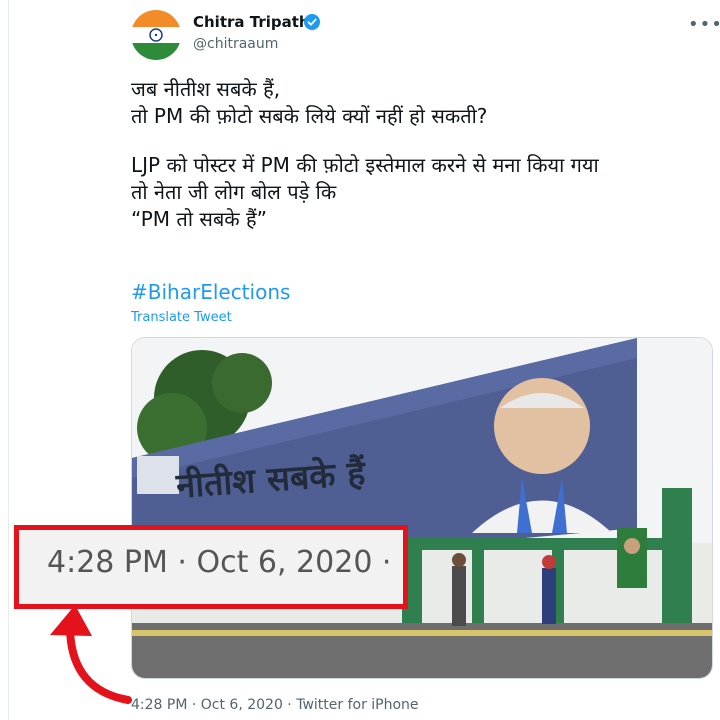 The width and height of the screenshot is (720, 720). Describe the element at coordinates (704, 24) in the screenshot. I see `more-options-icon: •••` at that location.